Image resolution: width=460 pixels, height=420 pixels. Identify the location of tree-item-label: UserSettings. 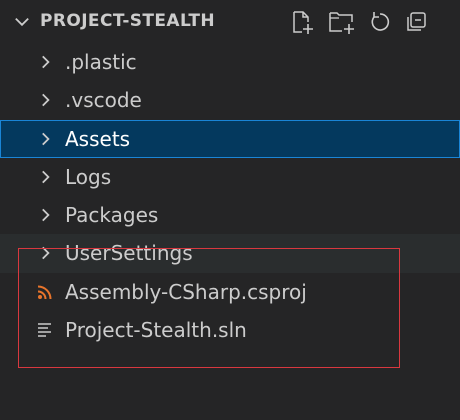
(129, 253).